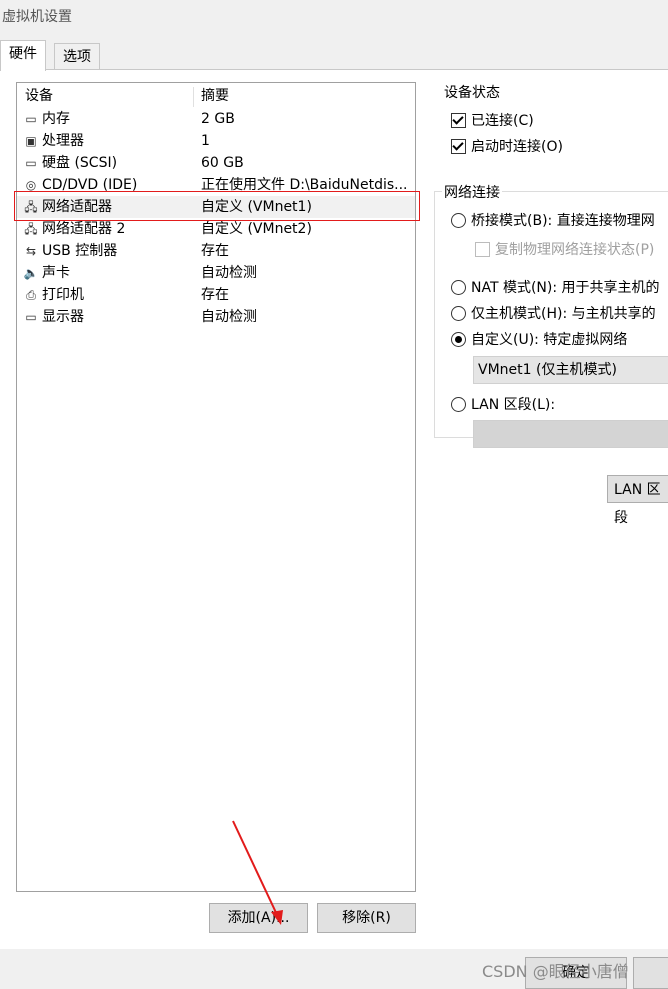 Image resolution: width=668 pixels, height=989 pixels. I want to click on column-divider, so click(193, 97).